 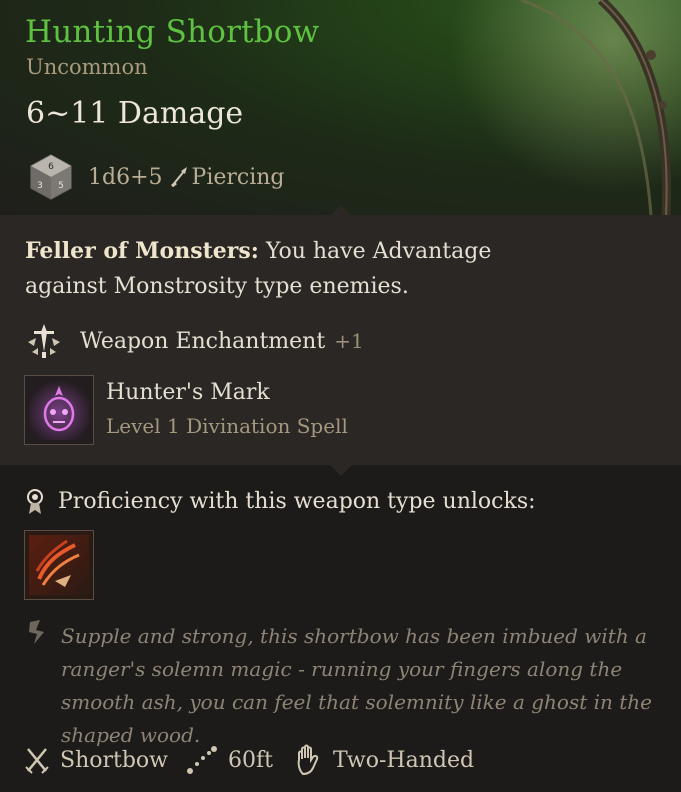 I want to click on piercing-arrow-icon, so click(x=178, y=177).